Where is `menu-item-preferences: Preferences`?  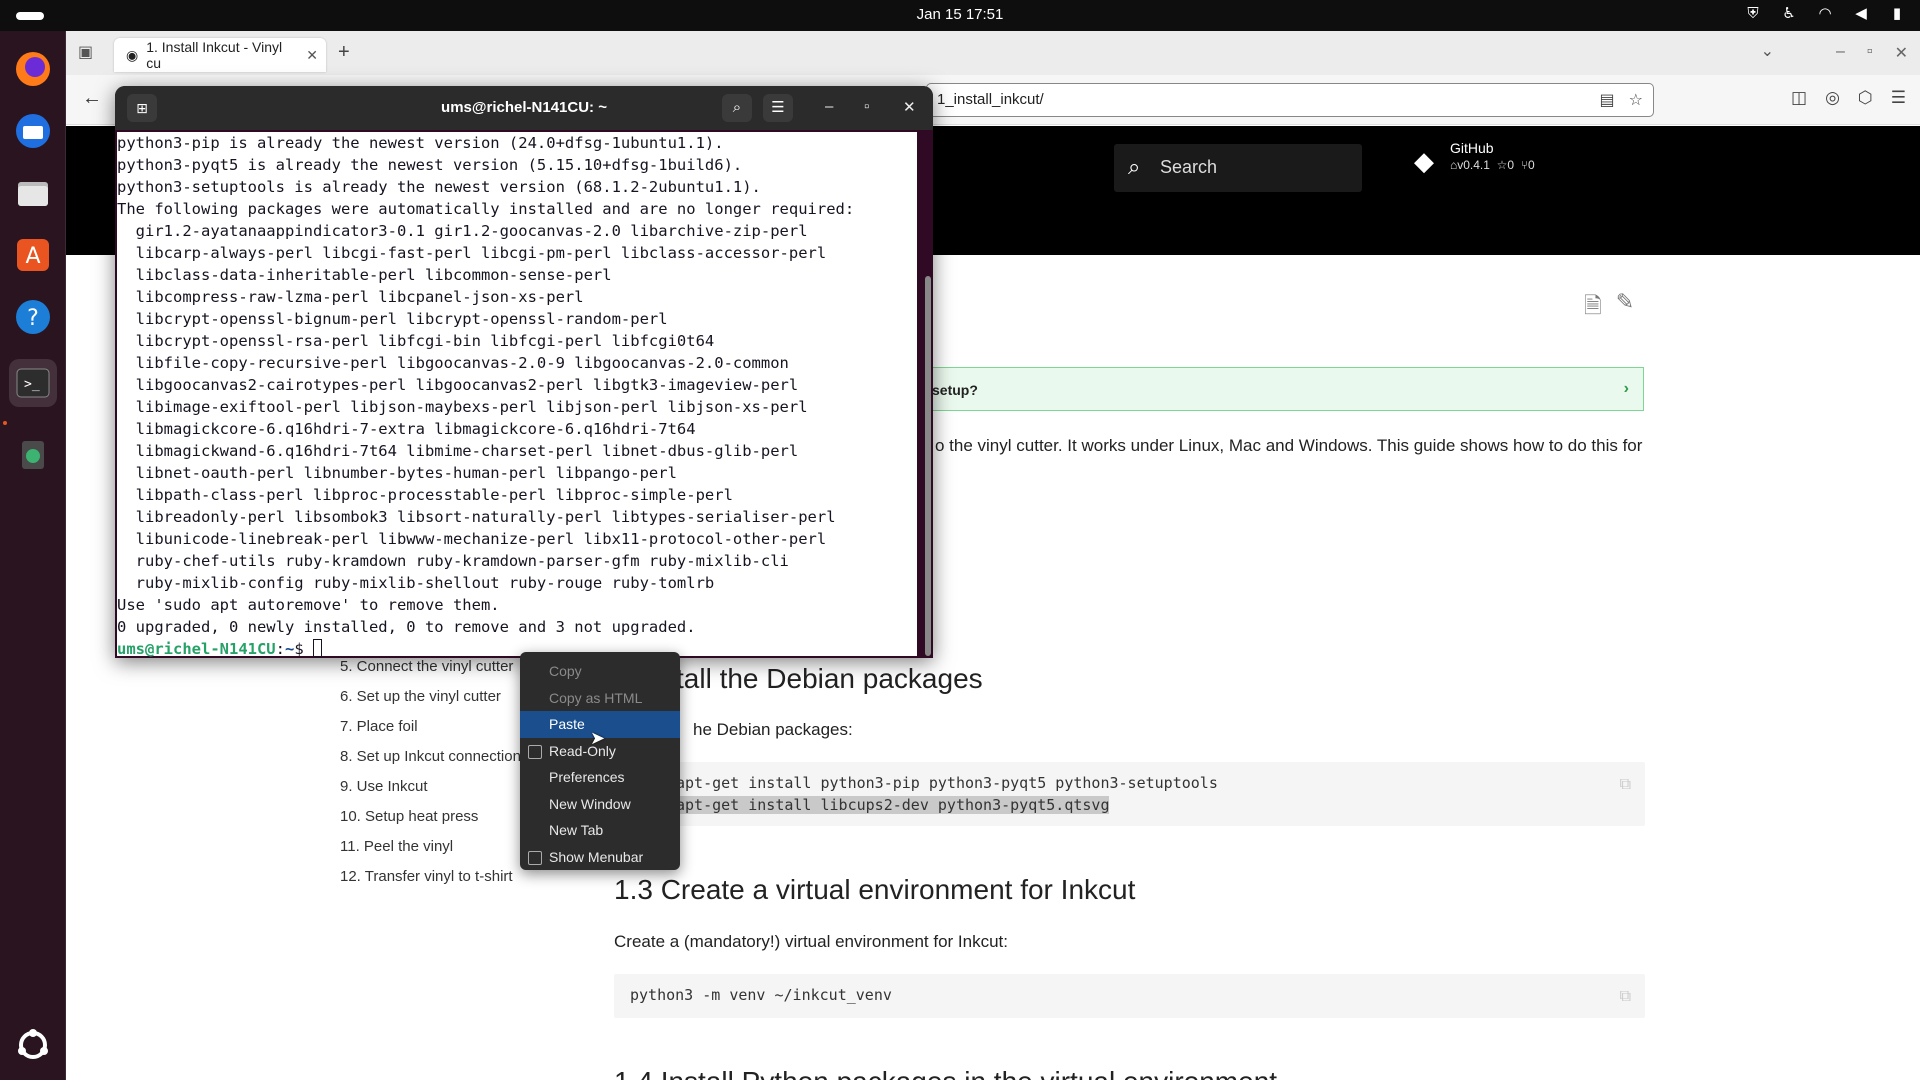 menu-item-preferences: Preferences is located at coordinates (600, 777).